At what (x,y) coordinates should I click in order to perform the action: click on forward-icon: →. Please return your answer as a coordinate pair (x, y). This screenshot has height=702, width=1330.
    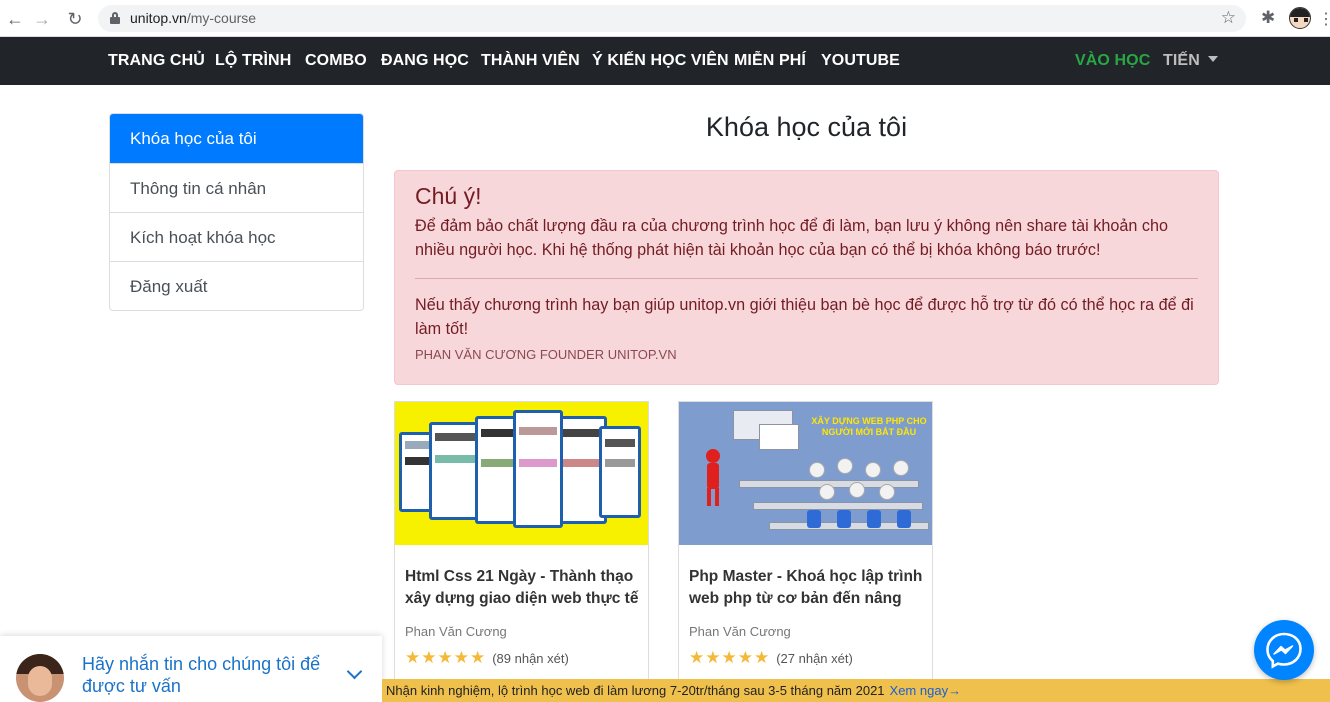
    Looking at the image, I should click on (42, 19).